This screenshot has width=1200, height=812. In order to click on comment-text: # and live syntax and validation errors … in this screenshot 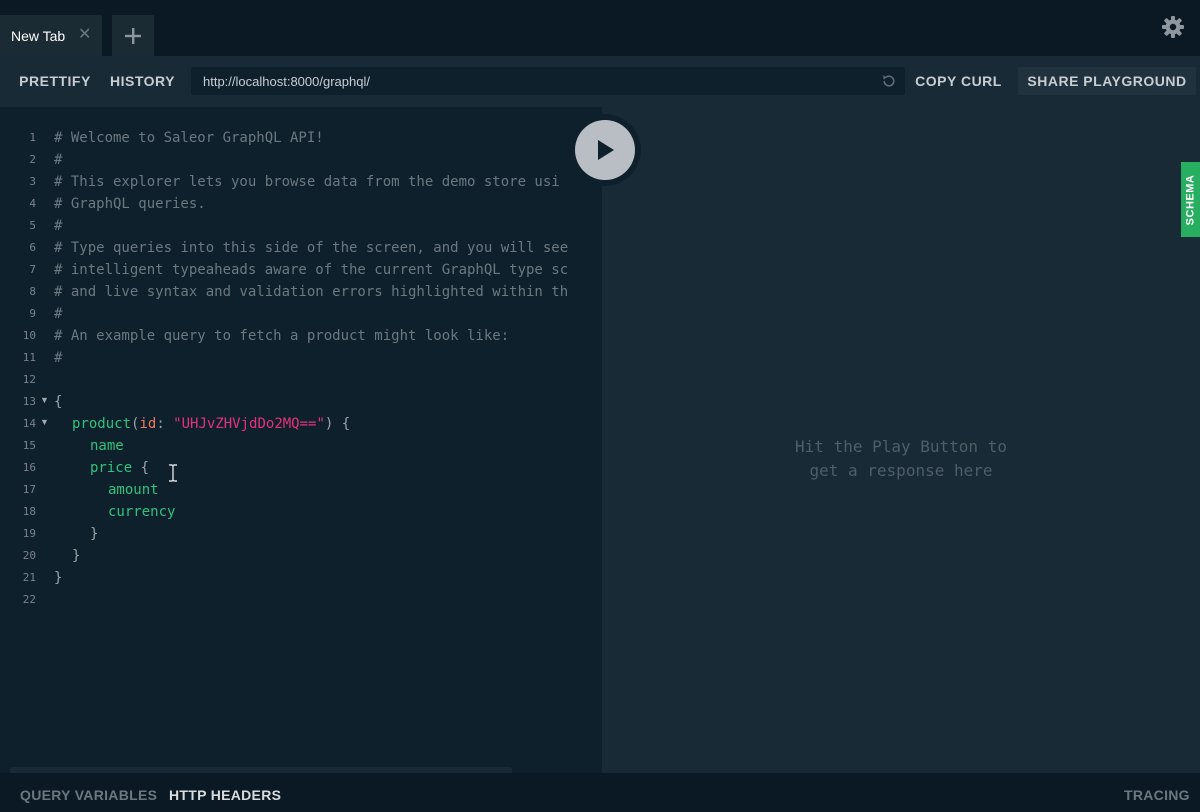, I will do `click(311, 292)`.